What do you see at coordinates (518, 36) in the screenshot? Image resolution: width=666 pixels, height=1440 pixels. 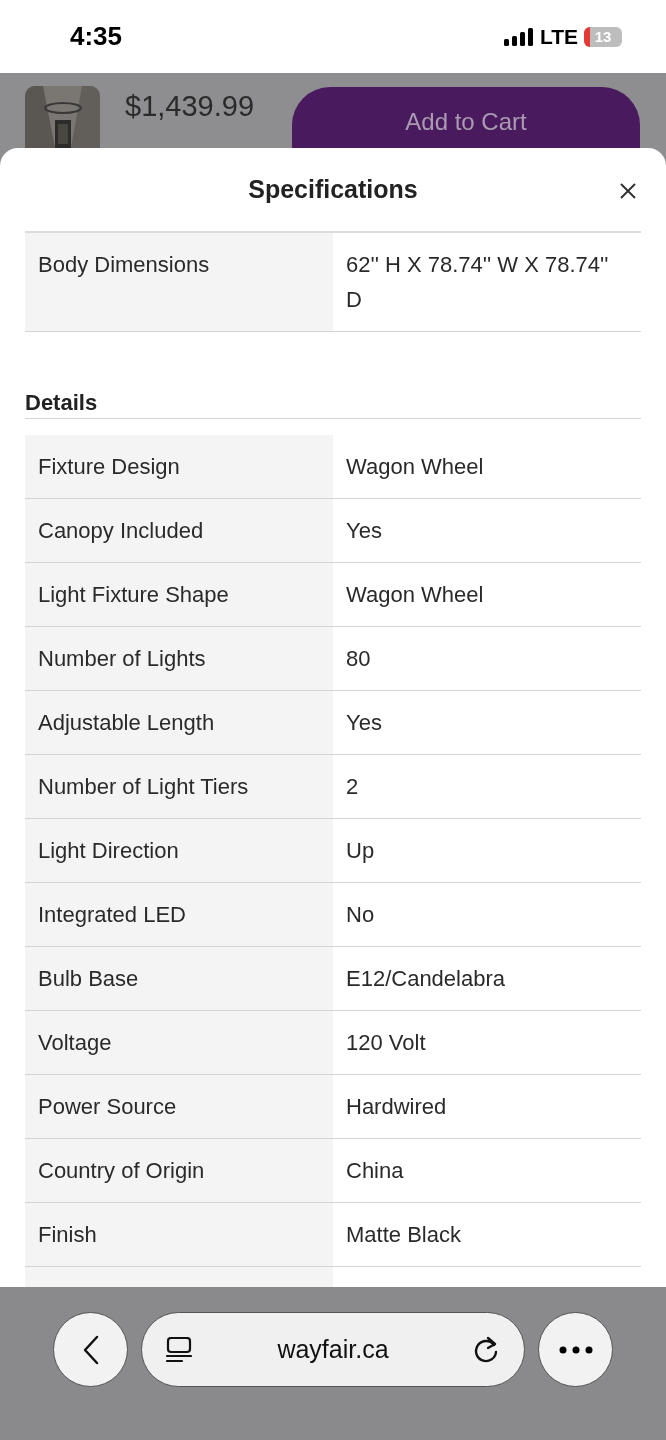 I see `signal-icon` at bounding box center [518, 36].